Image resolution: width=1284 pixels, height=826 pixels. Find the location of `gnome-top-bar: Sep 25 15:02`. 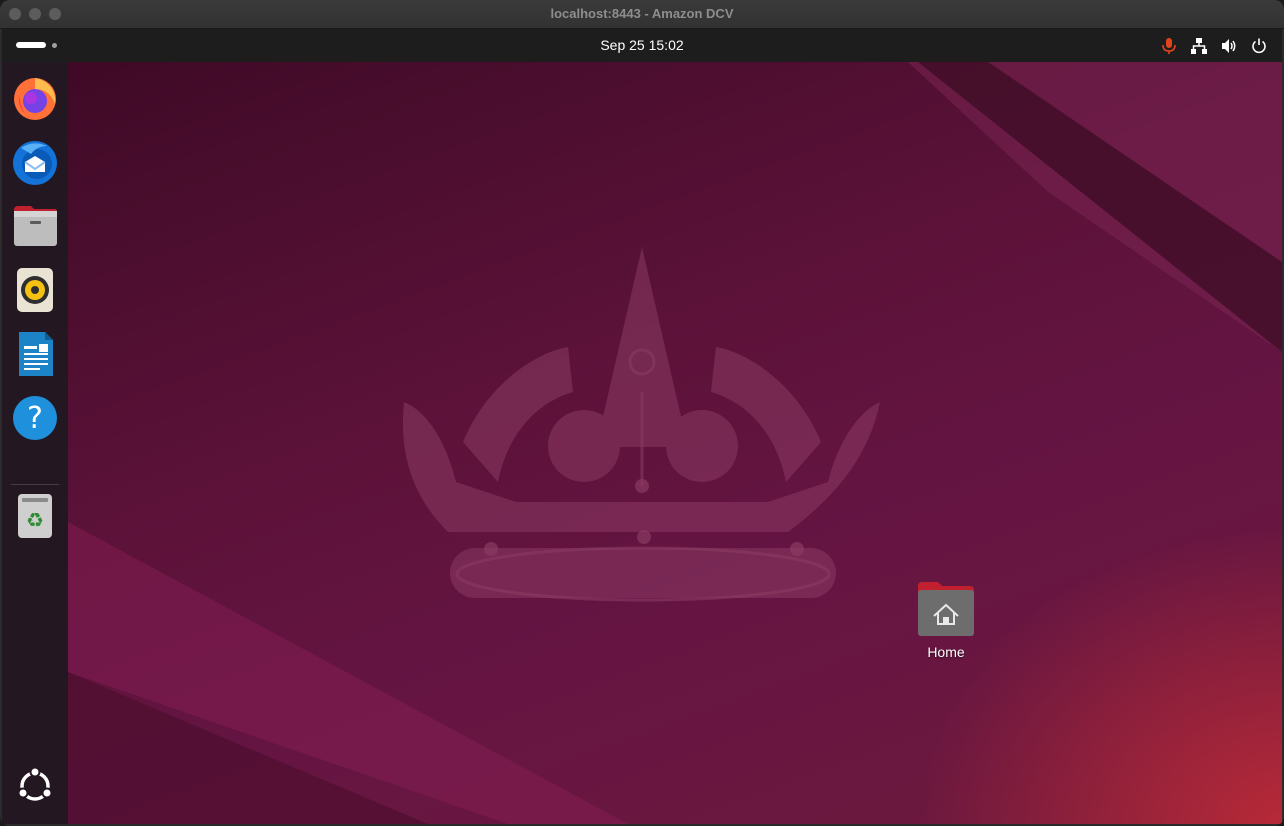

gnome-top-bar: Sep 25 15:02 is located at coordinates (642, 45).